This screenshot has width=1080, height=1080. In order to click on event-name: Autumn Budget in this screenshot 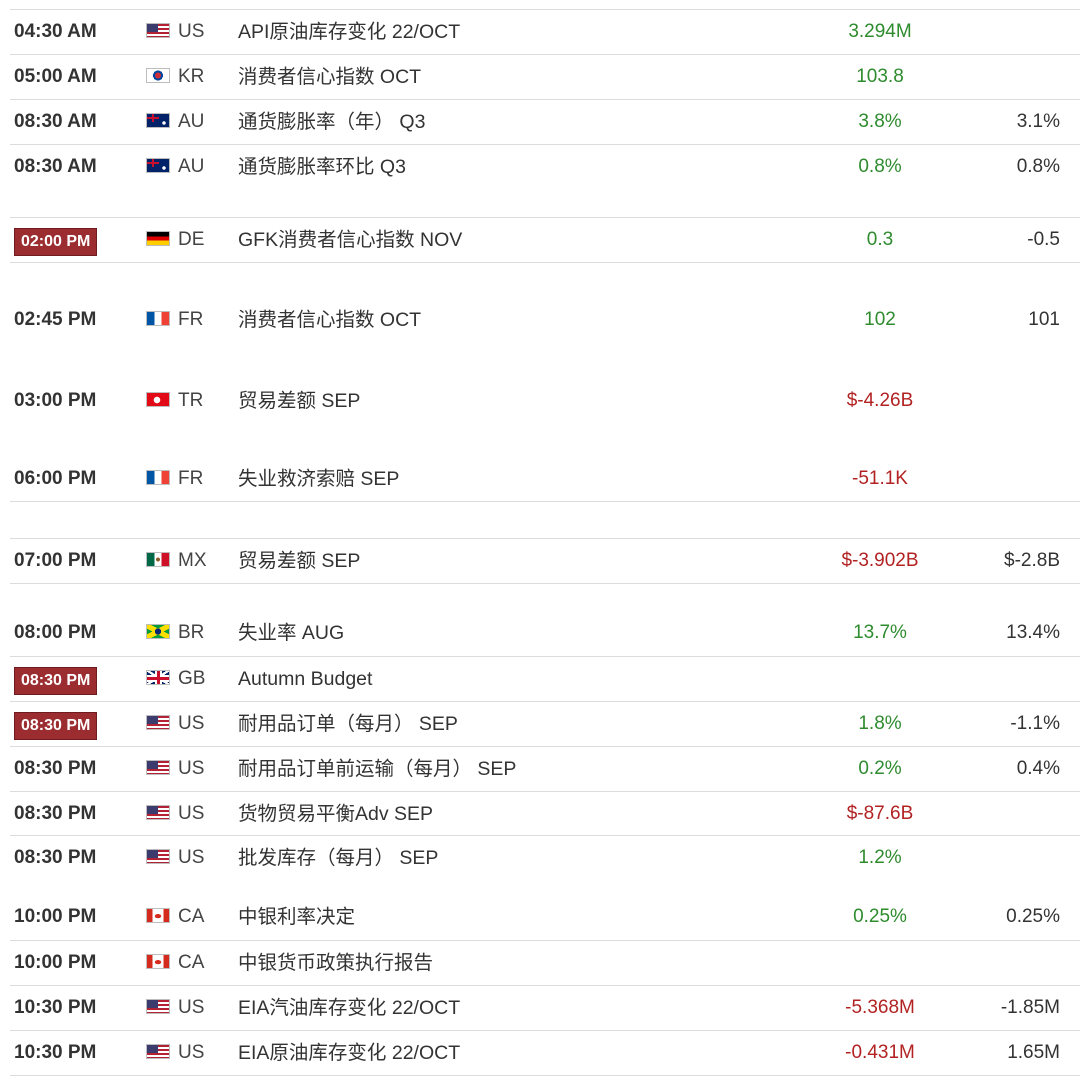, I will do `click(305, 679)`.